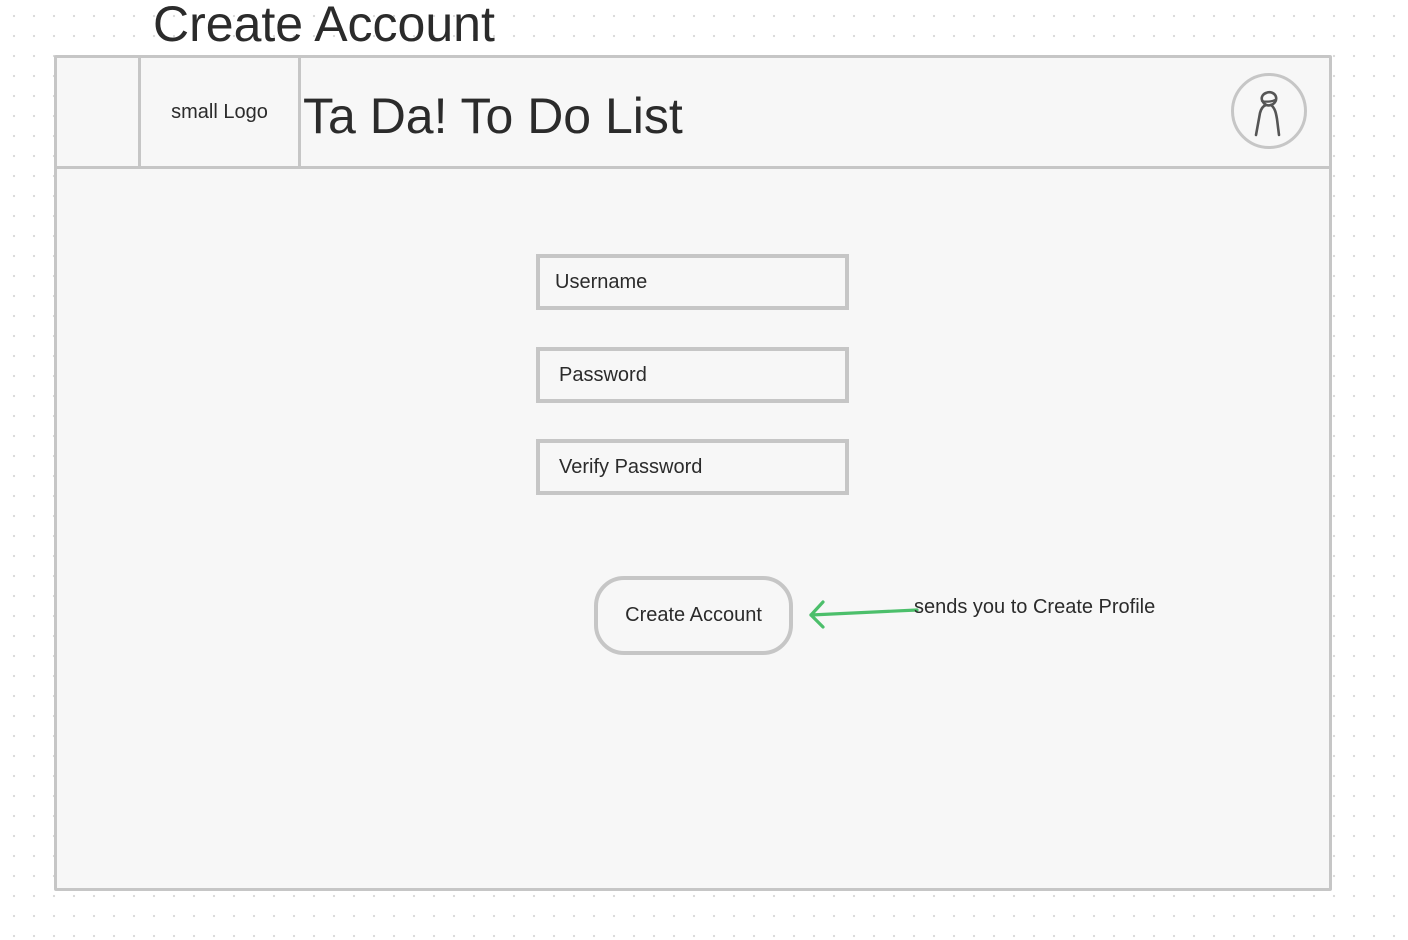  What do you see at coordinates (324, 26) in the screenshot?
I see `frame-title: Create Account` at bounding box center [324, 26].